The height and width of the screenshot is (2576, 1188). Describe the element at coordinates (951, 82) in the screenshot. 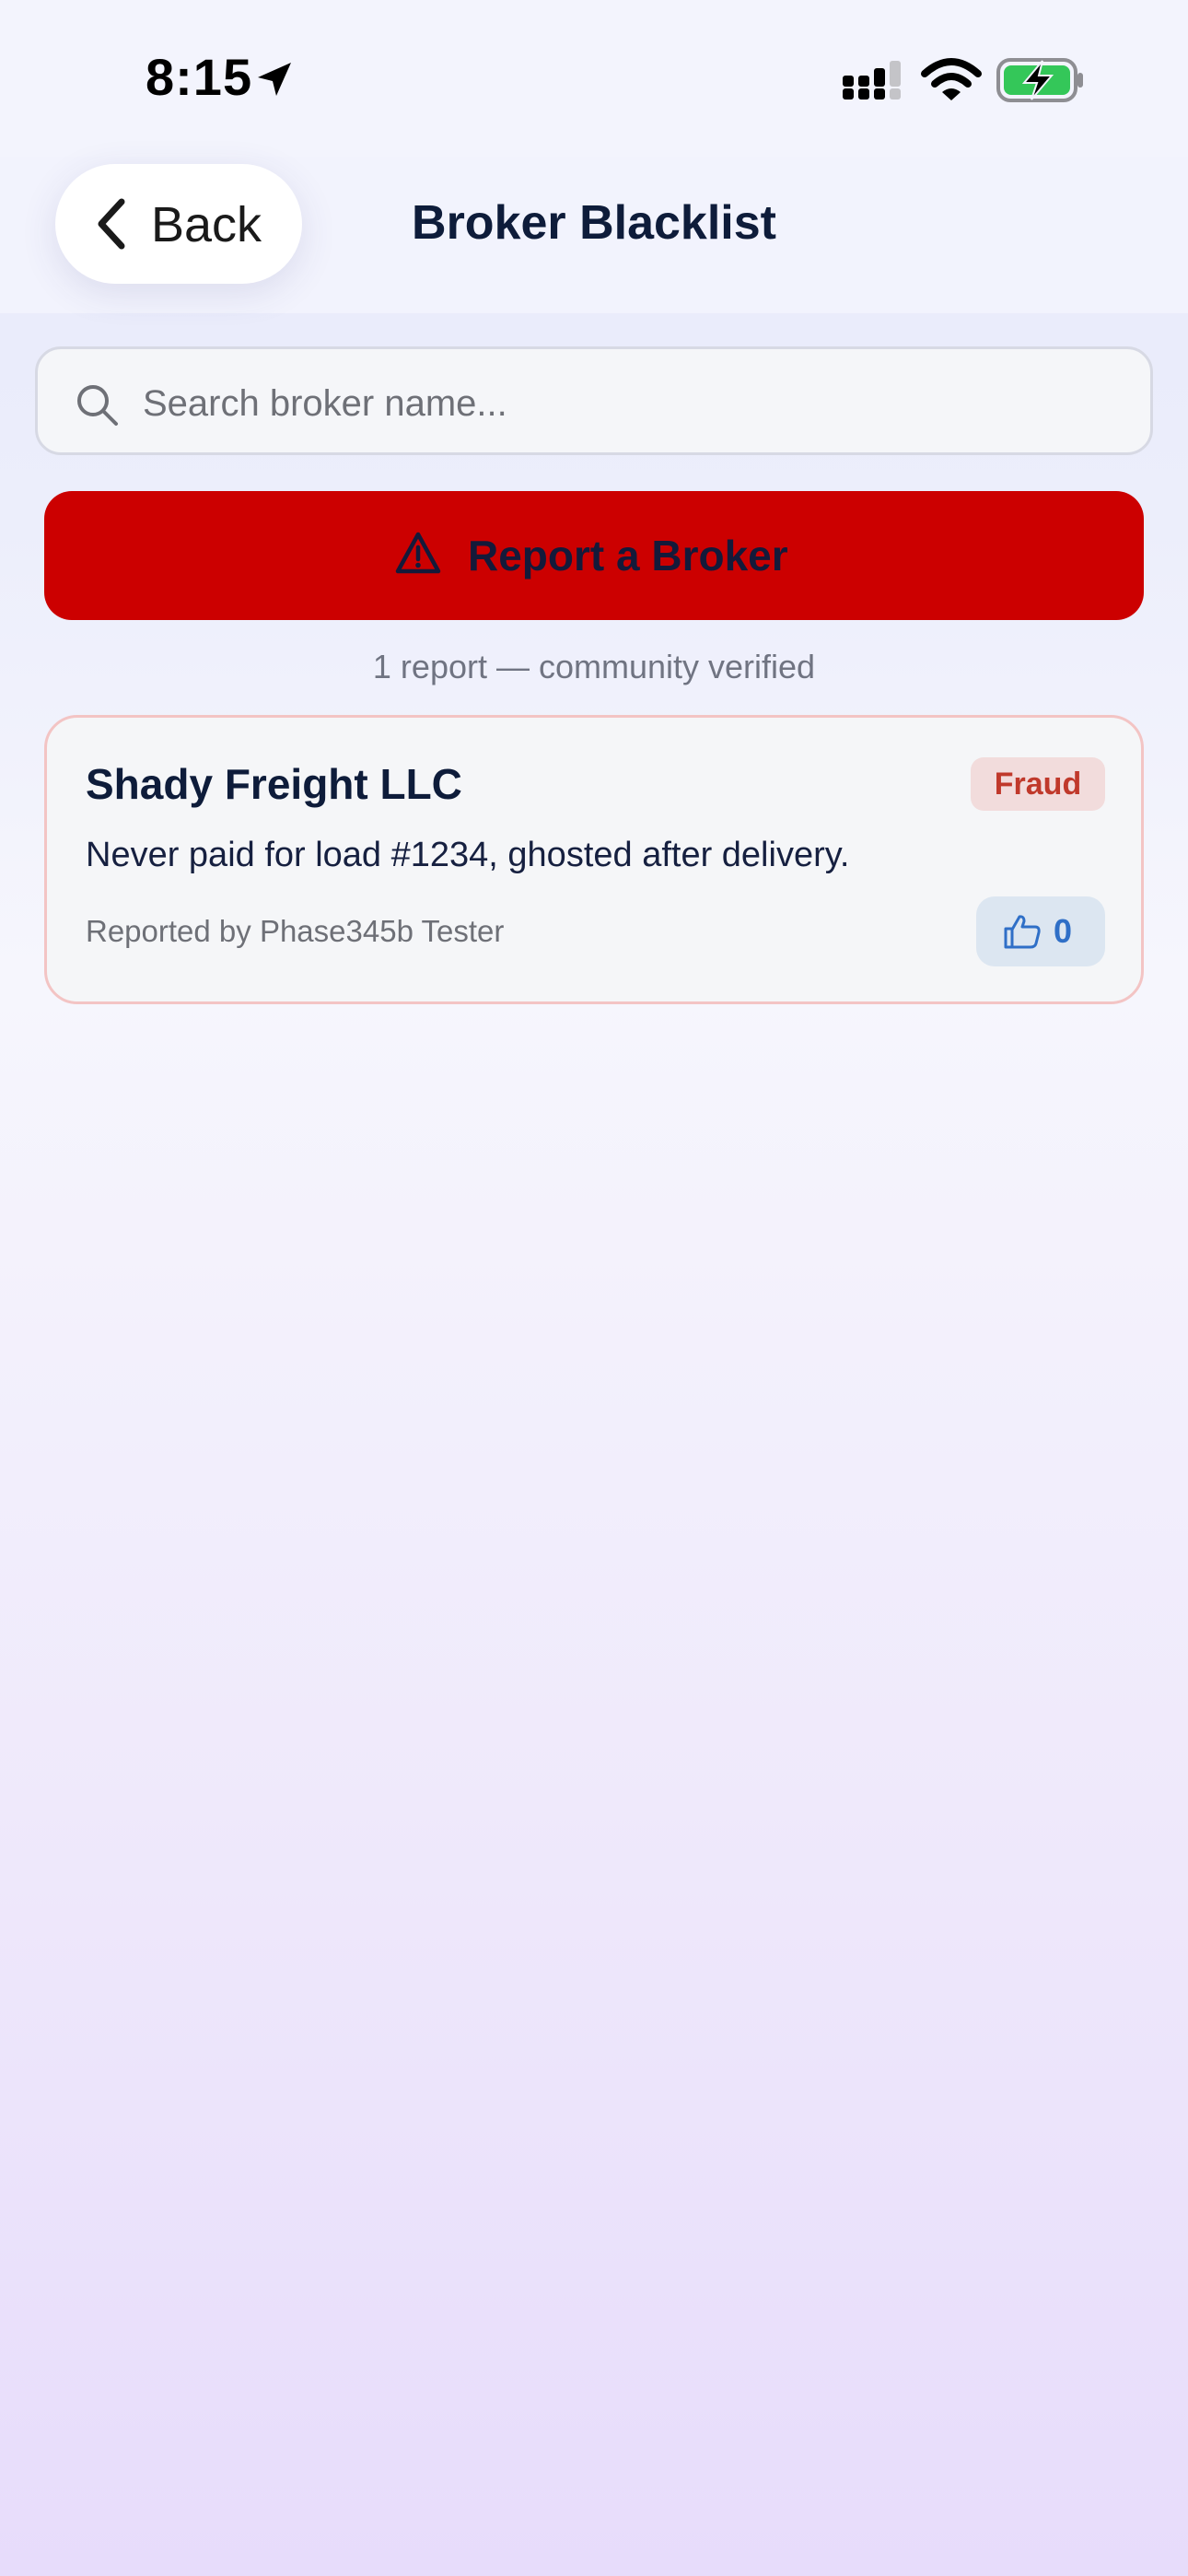

I see `wifi-icon` at that location.